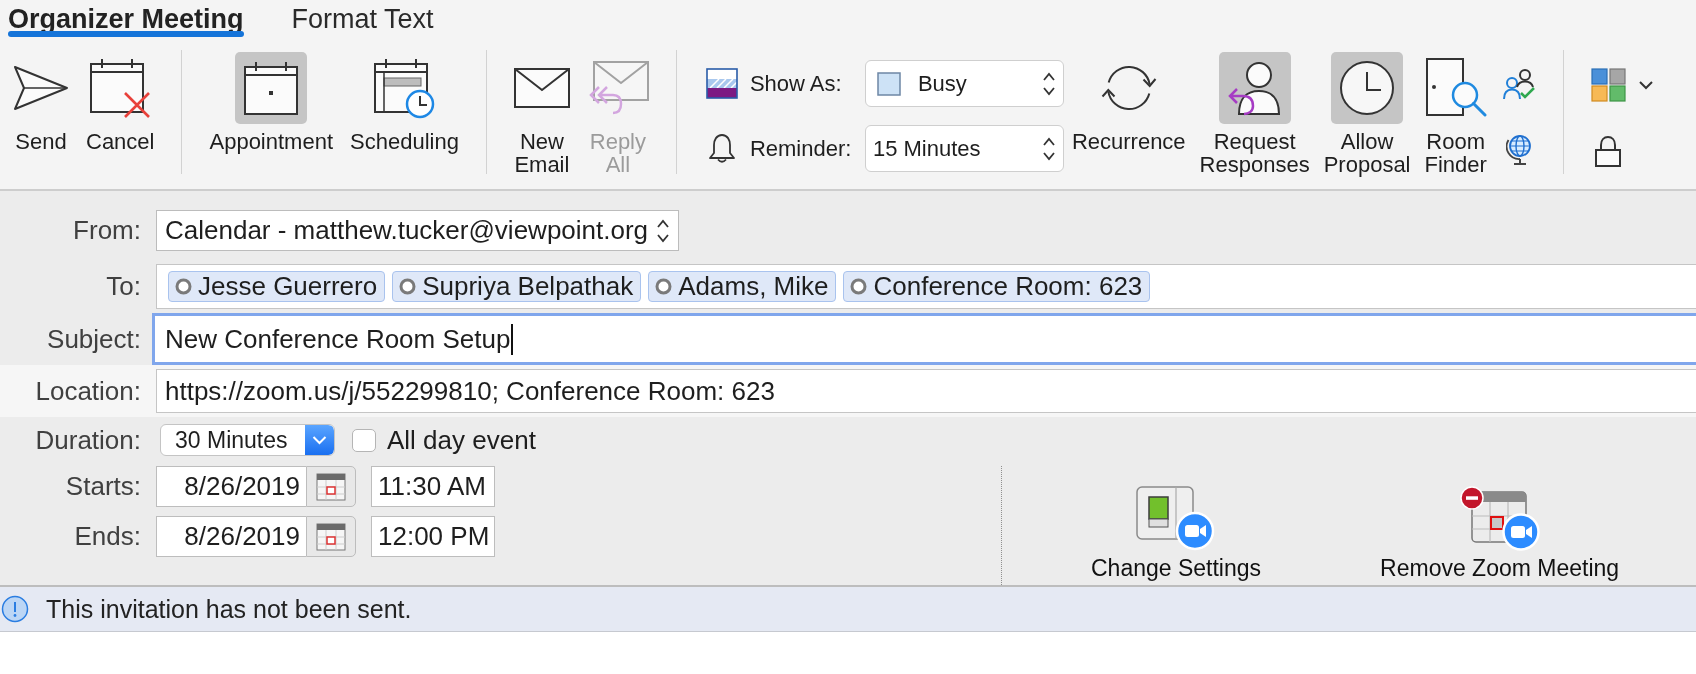  I want to click on duration-label: Duration:, so click(87, 440).